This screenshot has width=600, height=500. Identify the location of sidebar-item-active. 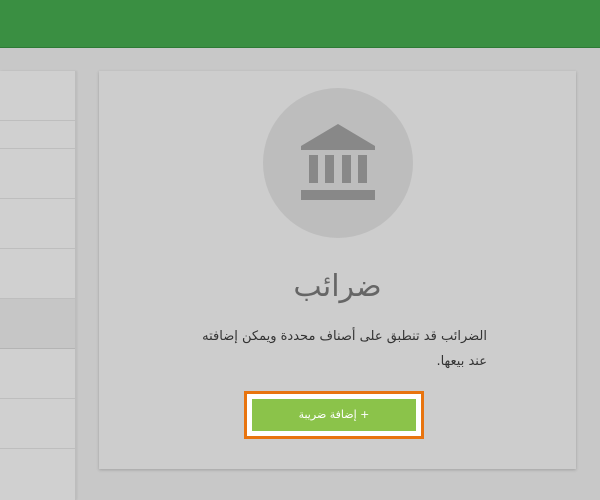
(37, 324).